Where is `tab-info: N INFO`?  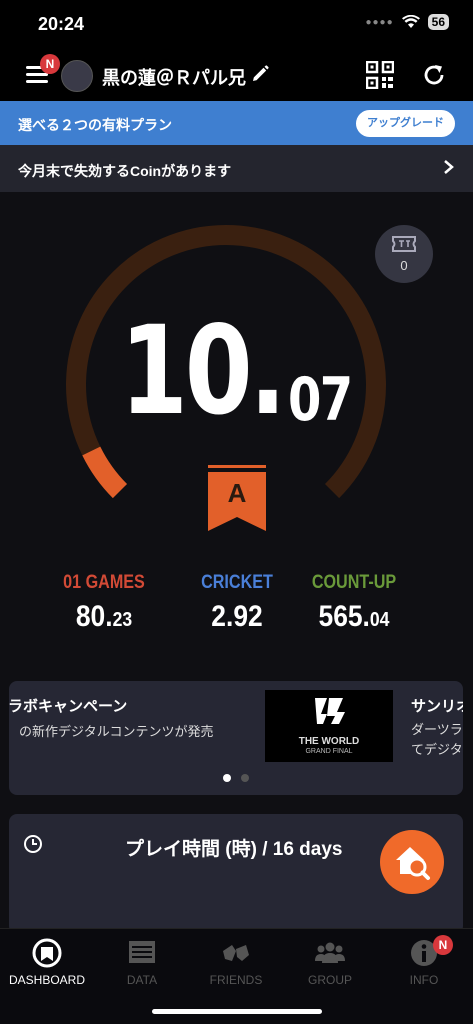 tab-info: N INFO is located at coordinates (424, 961).